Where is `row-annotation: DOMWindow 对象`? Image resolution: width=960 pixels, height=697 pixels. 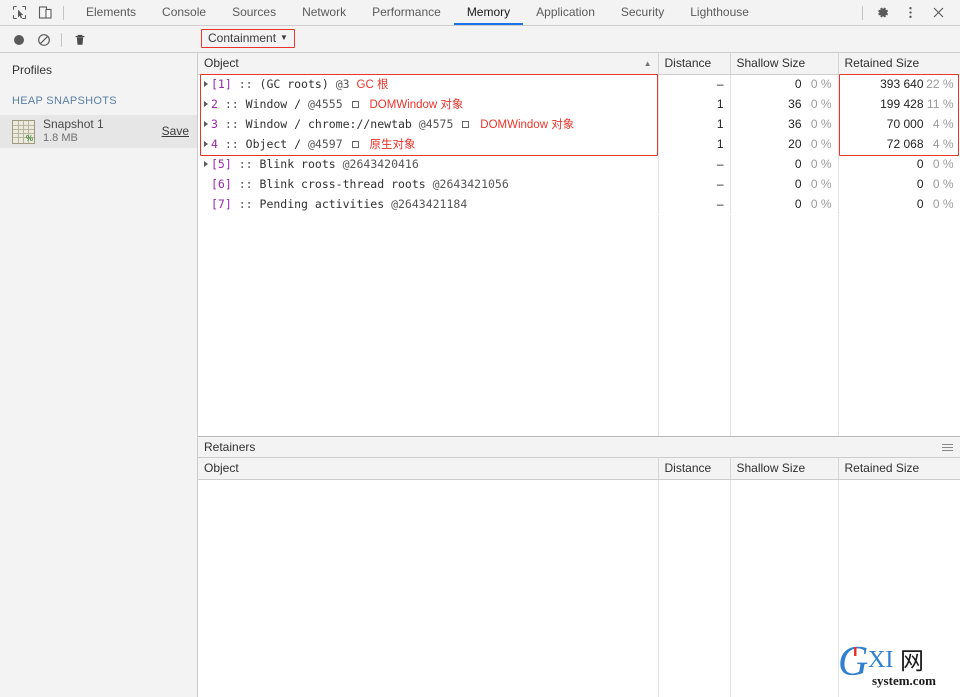 row-annotation: DOMWindow 对象 is located at coordinates (527, 125).